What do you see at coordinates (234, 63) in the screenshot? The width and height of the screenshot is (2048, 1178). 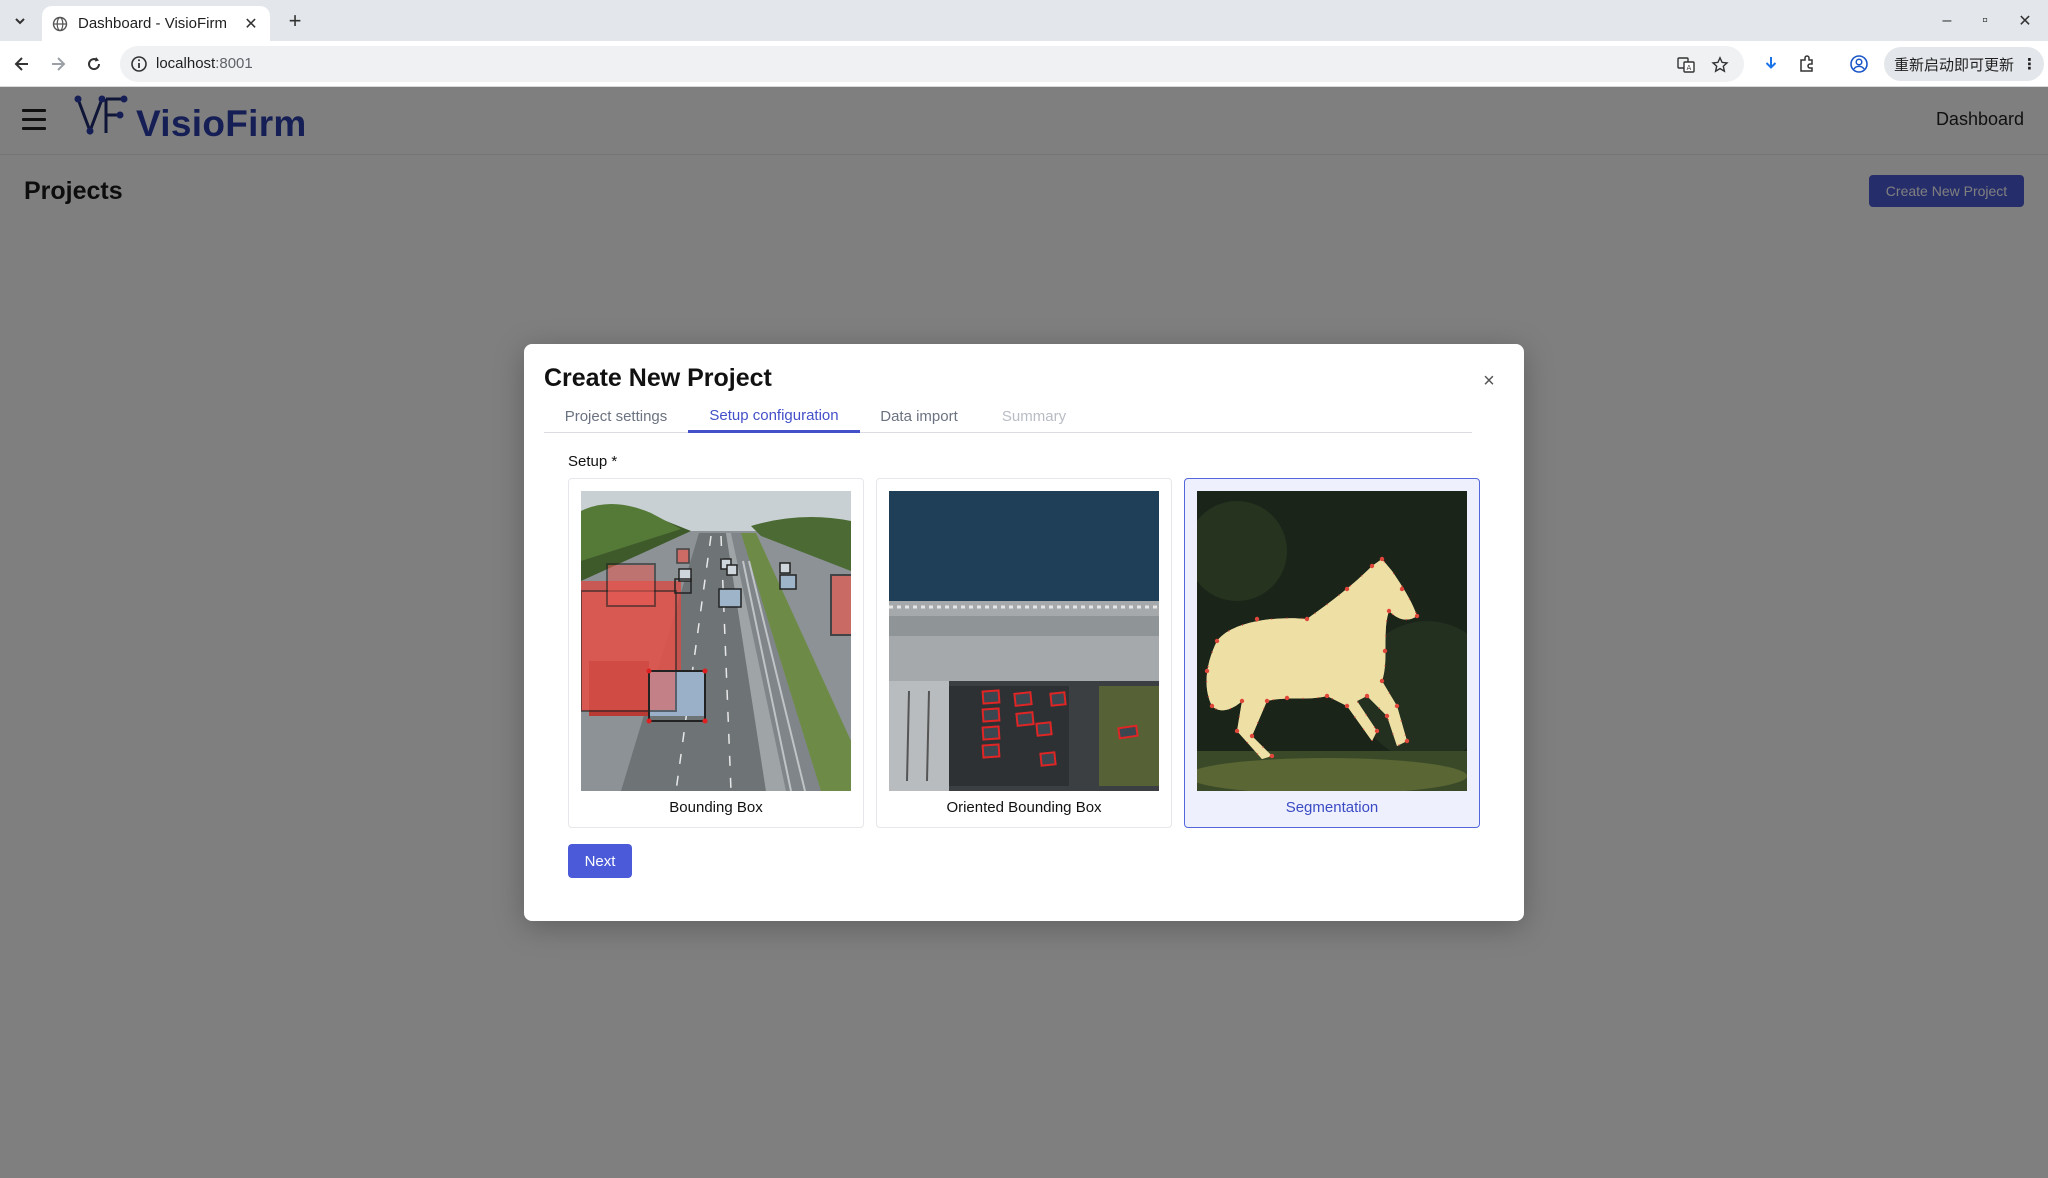 I see `url-port: :8001` at bounding box center [234, 63].